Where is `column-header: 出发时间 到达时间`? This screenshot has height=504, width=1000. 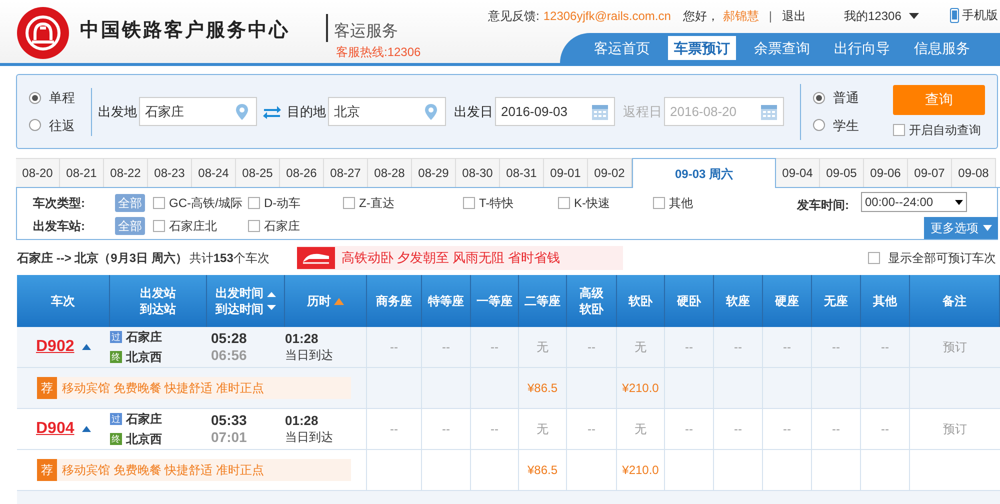
column-header: 出发时间 到达时间 is located at coordinates (240, 301).